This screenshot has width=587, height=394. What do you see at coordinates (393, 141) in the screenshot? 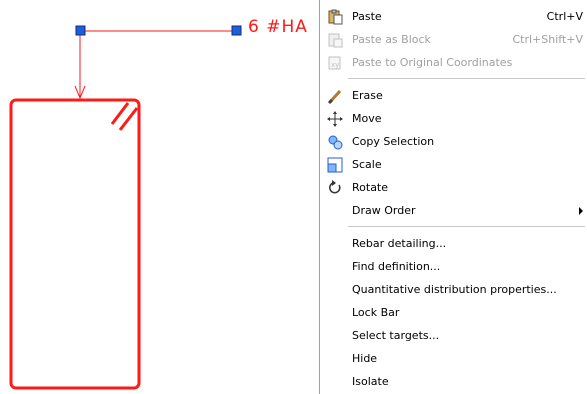
I see `menu-item-label: Copy Selection` at bounding box center [393, 141].